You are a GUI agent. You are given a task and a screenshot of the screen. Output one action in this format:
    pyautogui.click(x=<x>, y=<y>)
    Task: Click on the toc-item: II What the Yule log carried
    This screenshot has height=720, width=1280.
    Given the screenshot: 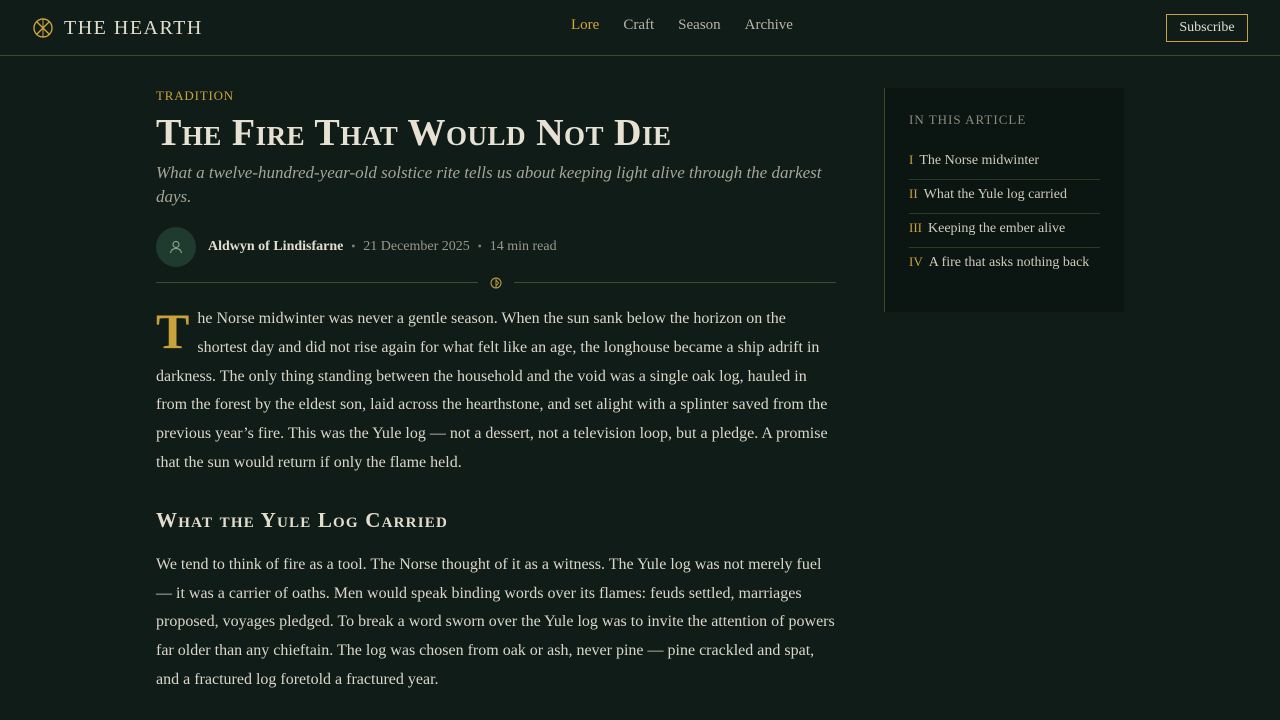 What is the action you would take?
    pyautogui.click(x=1004, y=197)
    